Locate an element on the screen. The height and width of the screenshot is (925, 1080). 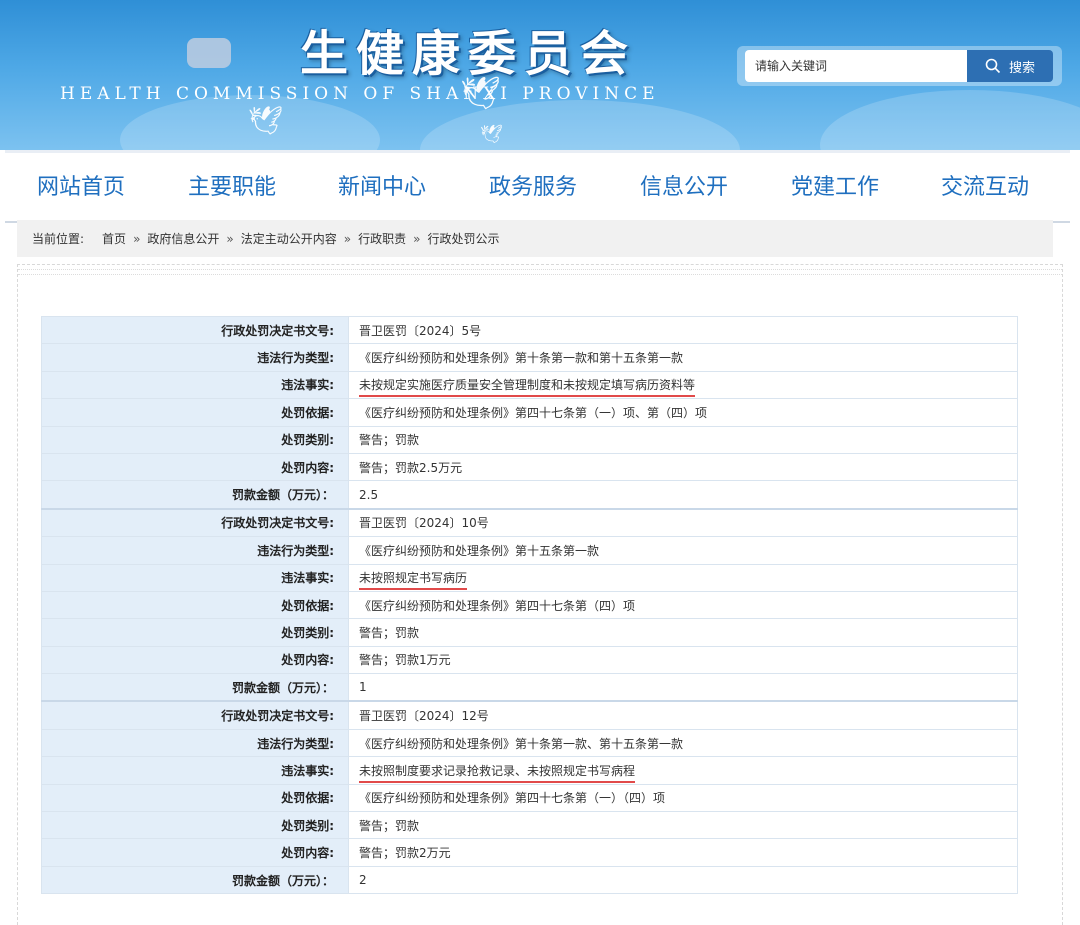
nav-item-party: 党建工作 is located at coordinates (835, 185).